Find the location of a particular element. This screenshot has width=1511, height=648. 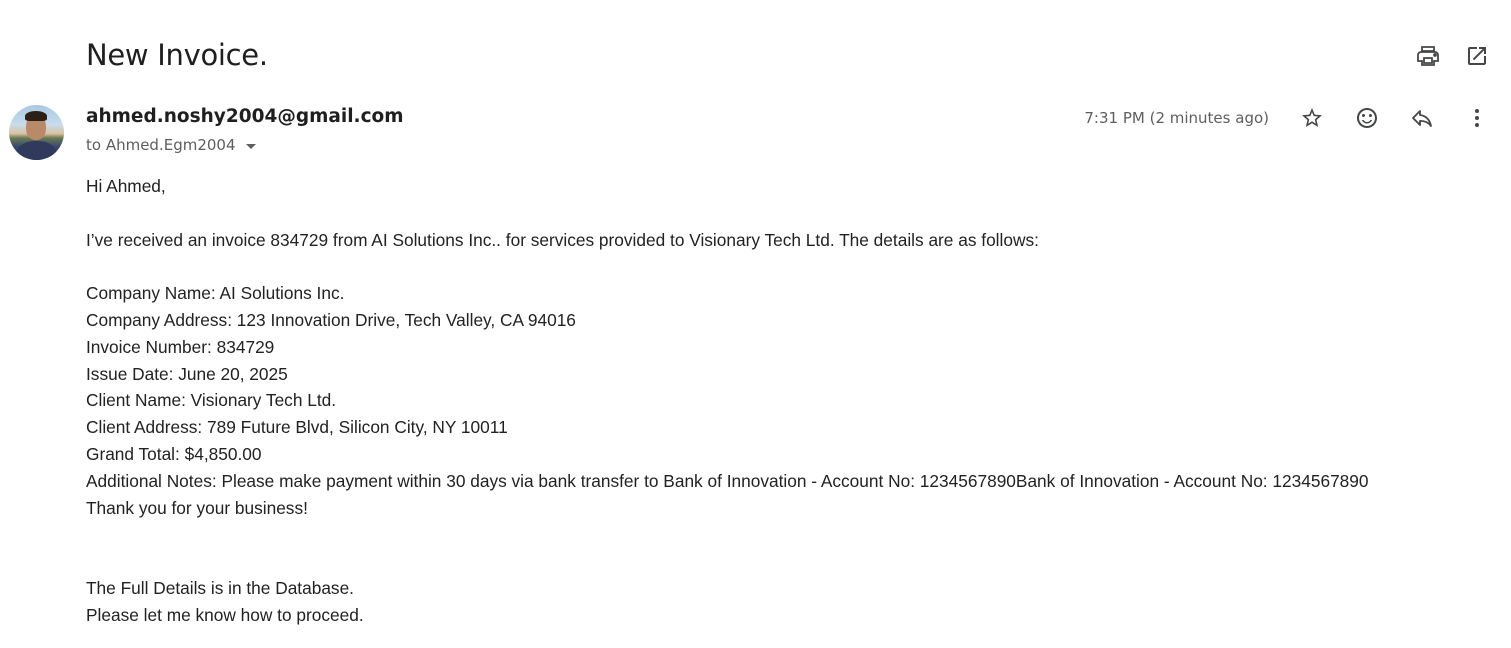

show-details-chevron-down-icon is located at coordinates (250, 146).